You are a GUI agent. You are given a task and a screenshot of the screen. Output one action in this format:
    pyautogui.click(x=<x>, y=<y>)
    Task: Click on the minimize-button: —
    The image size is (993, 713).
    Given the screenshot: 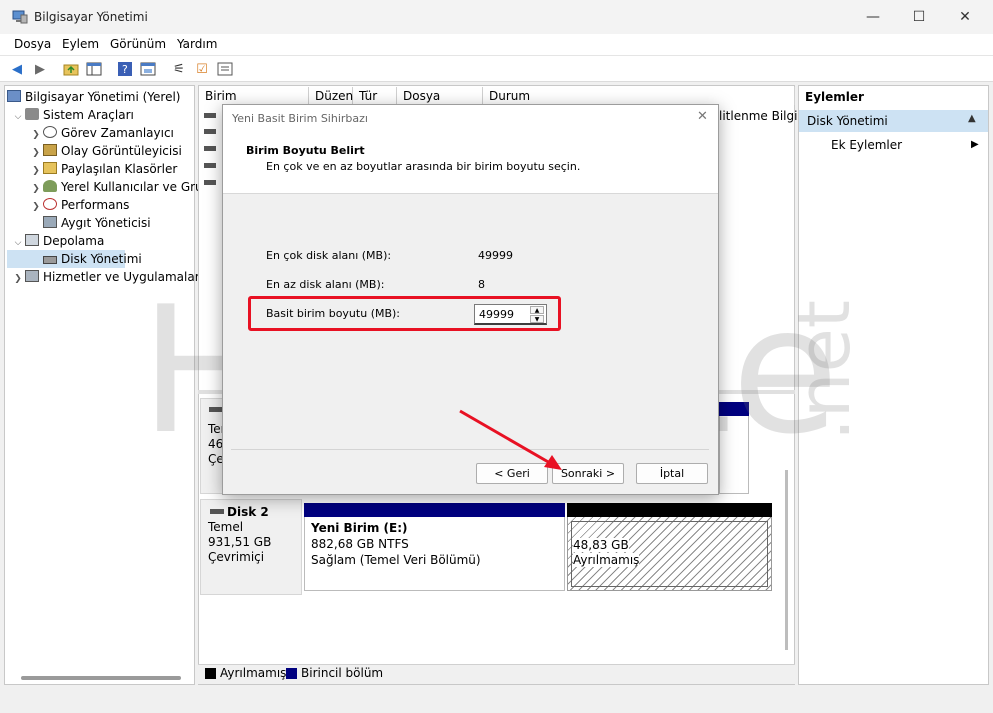 What is the action you would take?
    pyautogui.click(x=873, y=17)
    